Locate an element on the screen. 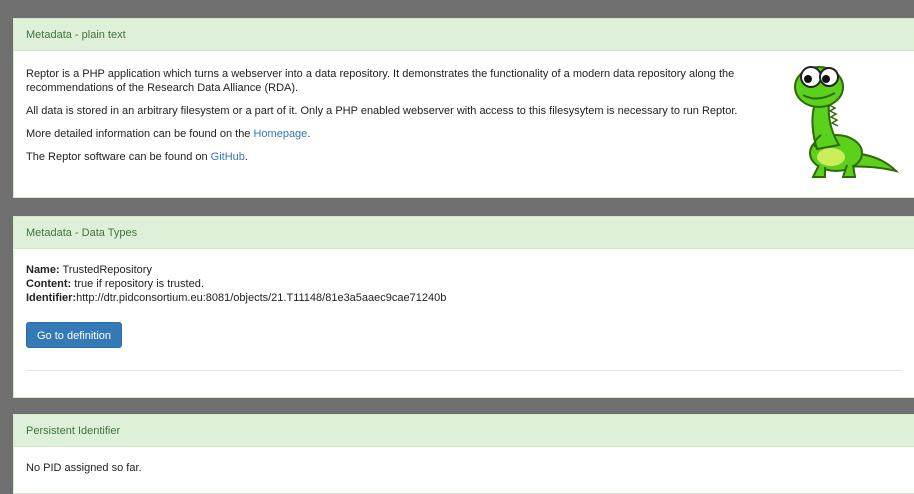  name-value: TrustedRepository is located at coordinates (105, 270).